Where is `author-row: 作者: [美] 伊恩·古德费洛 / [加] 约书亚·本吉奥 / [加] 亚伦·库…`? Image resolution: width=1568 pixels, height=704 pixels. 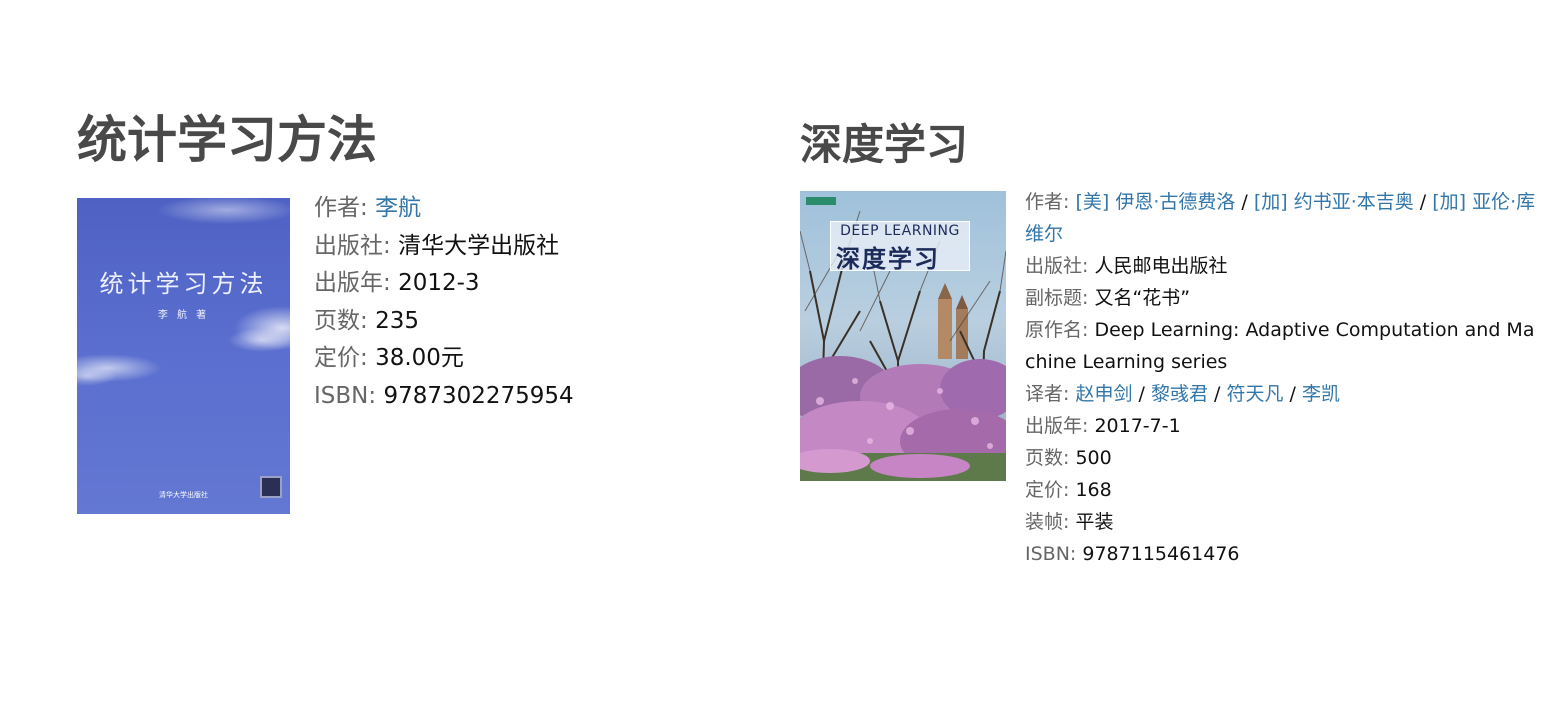
author-row: 作者: [美] 伊恩·古德费洛 / [加] 约书亚·本吉奥 / [加] 亚伦·库… is located at coordinates (1282, 218).